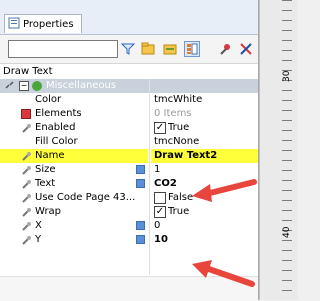 This screenshot has height=301, width=320. I want to click on property-value: 0, so click(157, 225).